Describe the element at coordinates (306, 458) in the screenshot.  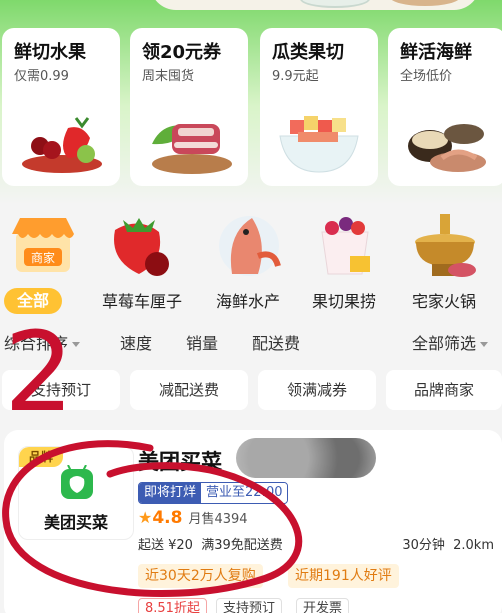
I see `redacted-scribble` at that location.